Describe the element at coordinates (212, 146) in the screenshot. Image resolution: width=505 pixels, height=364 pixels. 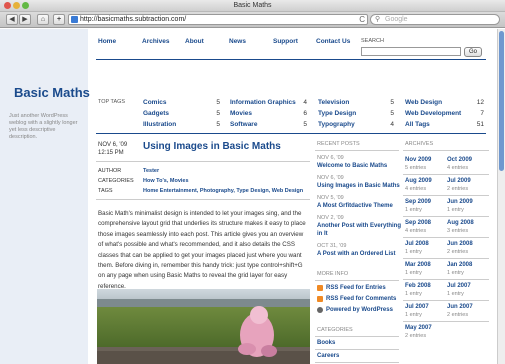
I see `post-title: Using Images in Basic Maths` at that location.